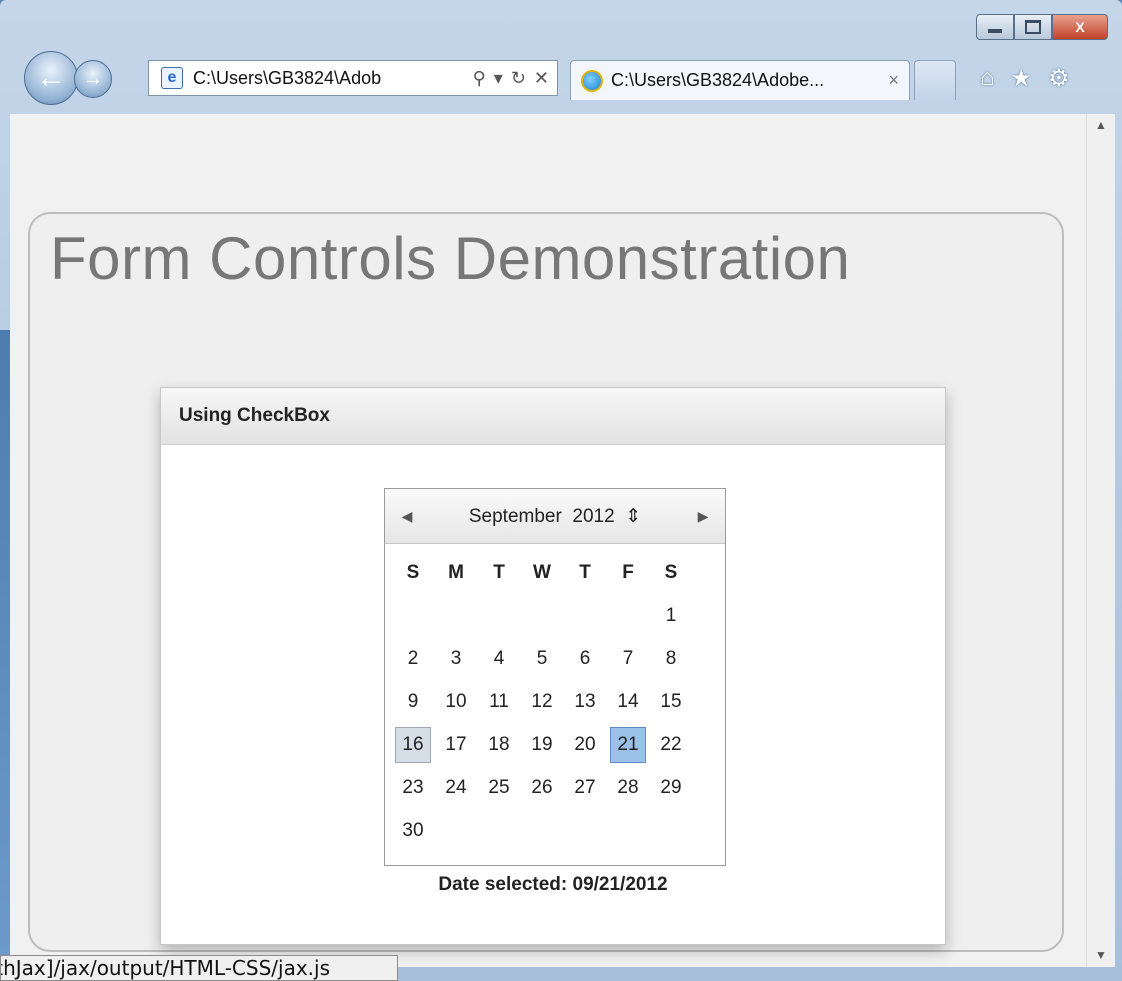  I want to click on calendar-day-4: 4, so click(499, 659).